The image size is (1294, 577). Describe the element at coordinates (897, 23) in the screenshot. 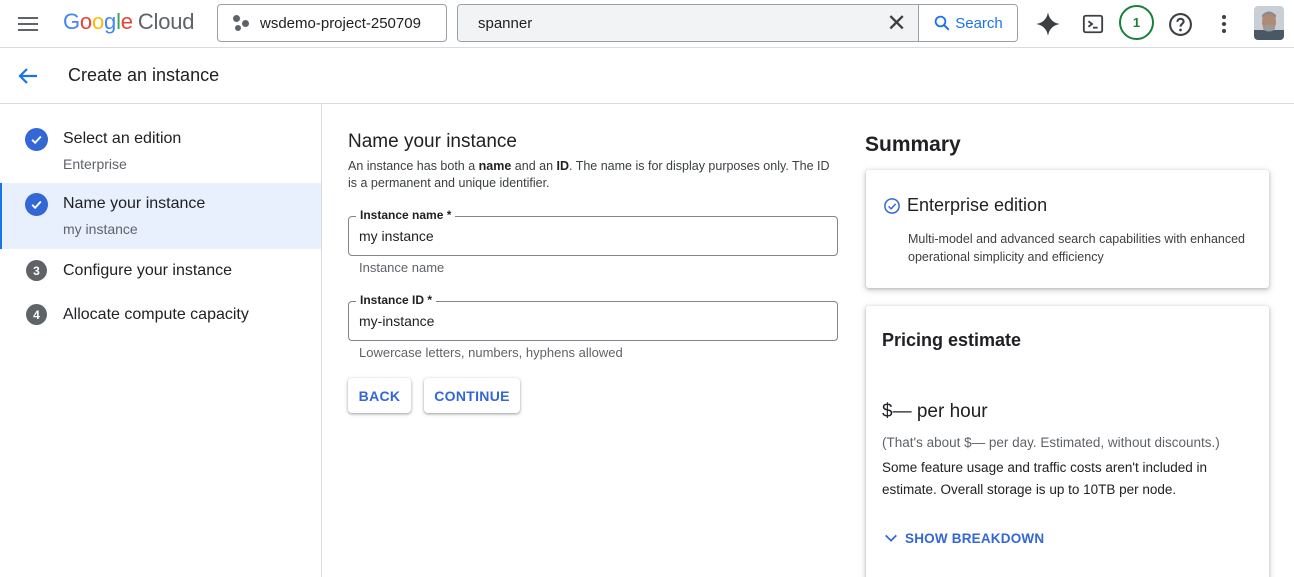

I see `clear-search-icon: ✕` at that location.